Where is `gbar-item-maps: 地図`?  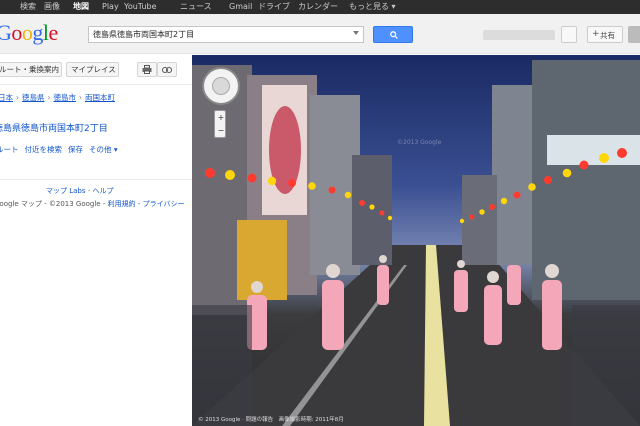
gbar-item-maps: 地図 is located at coordinates (81, 7).